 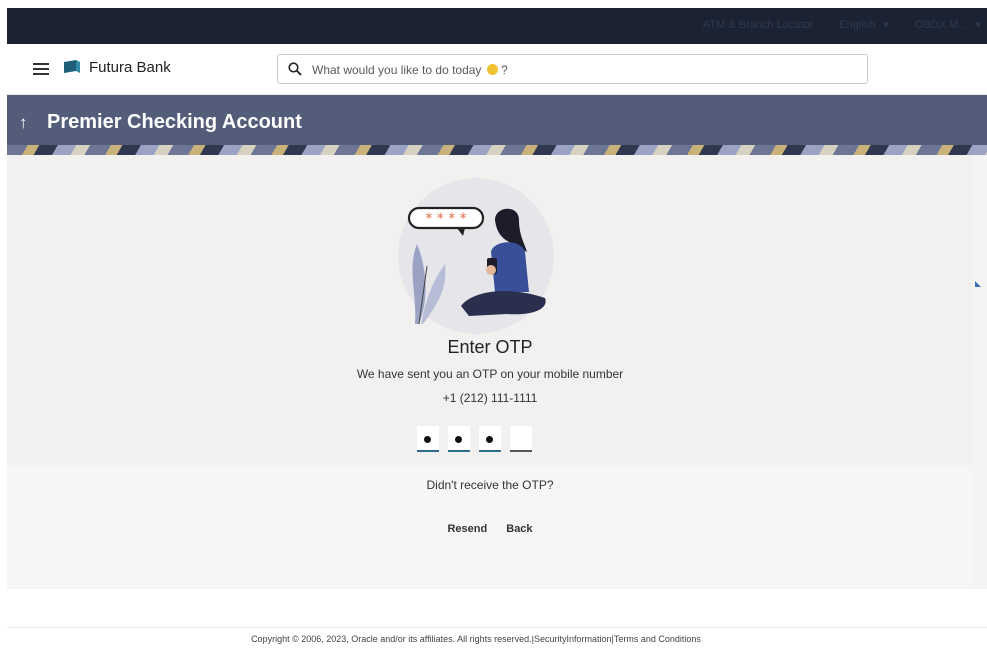 I want to click on otp-heading: Enter OTP, so click(x=490, y=347).